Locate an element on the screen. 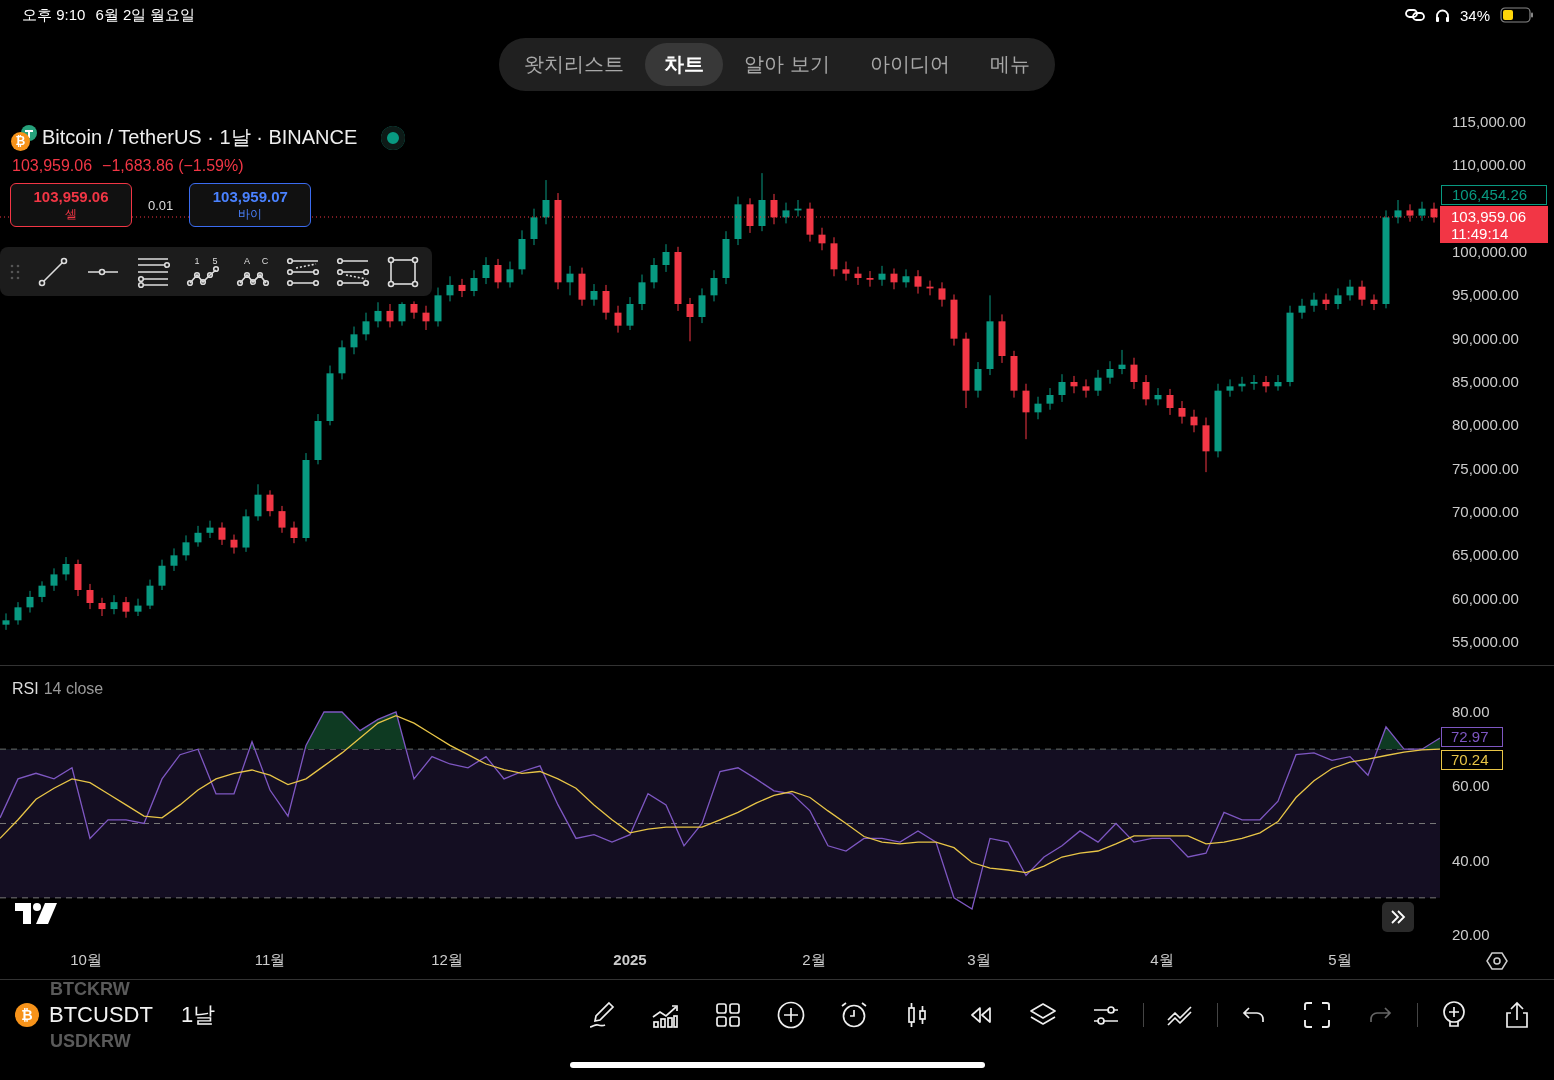  add-icon is located at coordinates (791, 1015).